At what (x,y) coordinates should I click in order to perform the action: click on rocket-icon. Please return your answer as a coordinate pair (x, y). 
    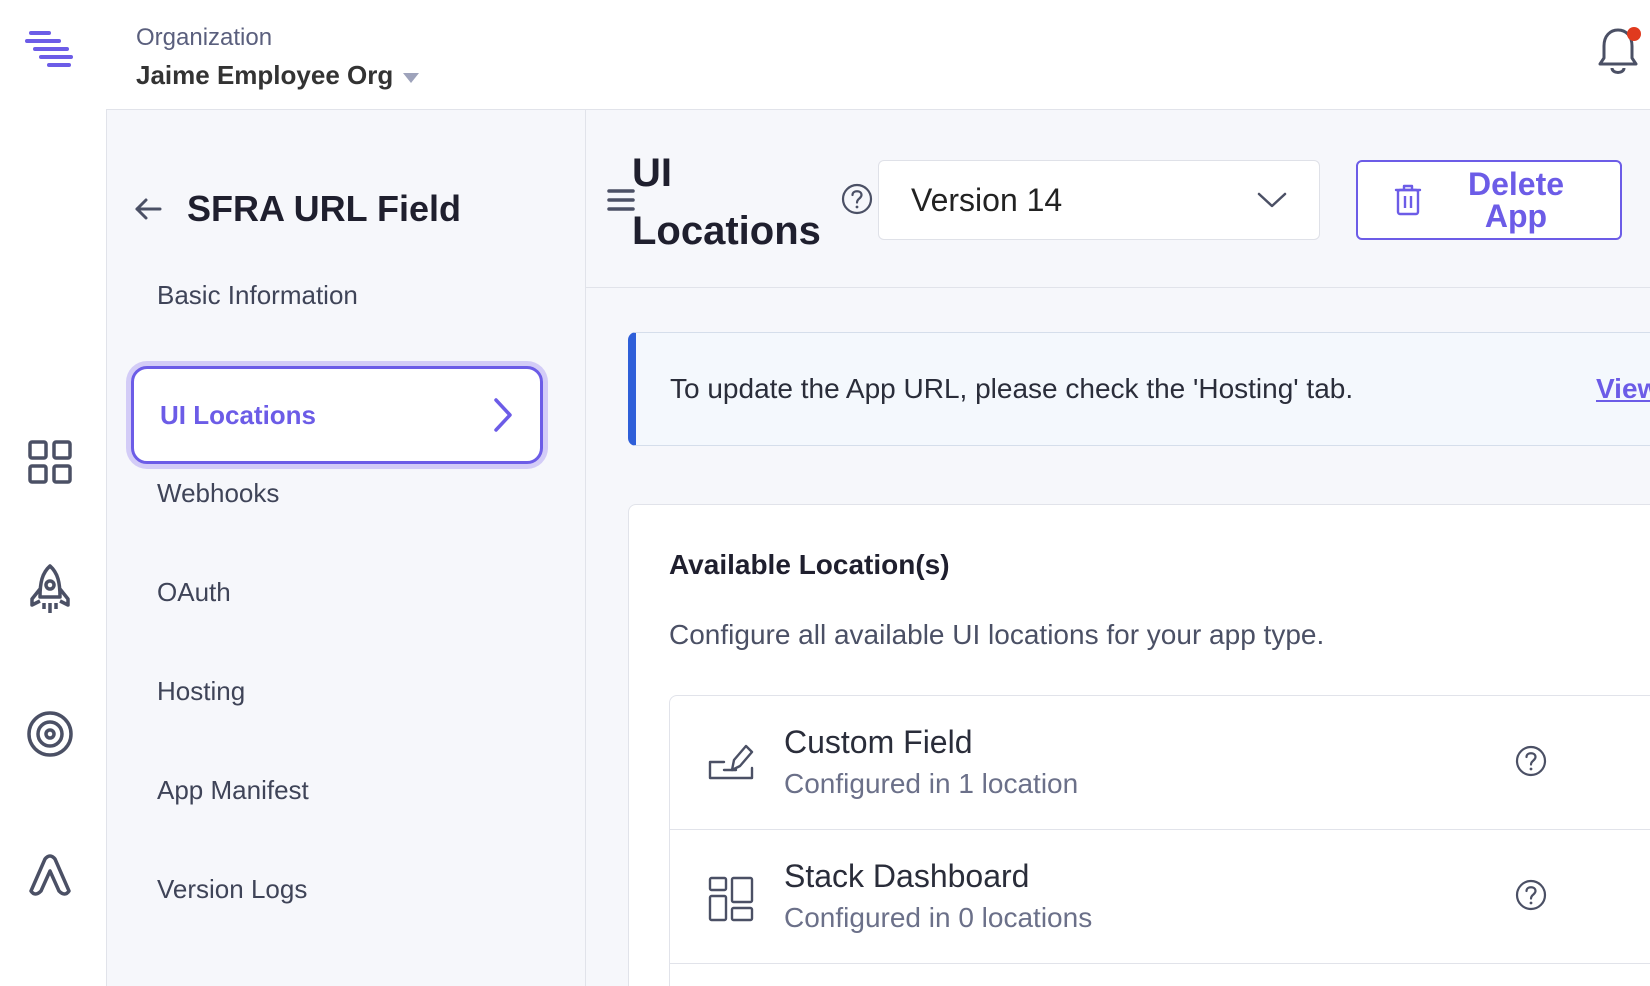
    Looking at the image, I should click on (50, 592).